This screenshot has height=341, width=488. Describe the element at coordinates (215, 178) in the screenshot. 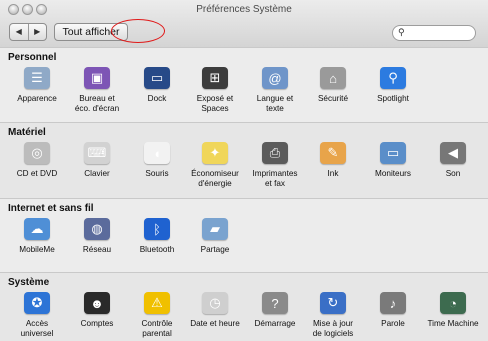

I see `pref-pane-label: Économiseur d'énergie` at that location.